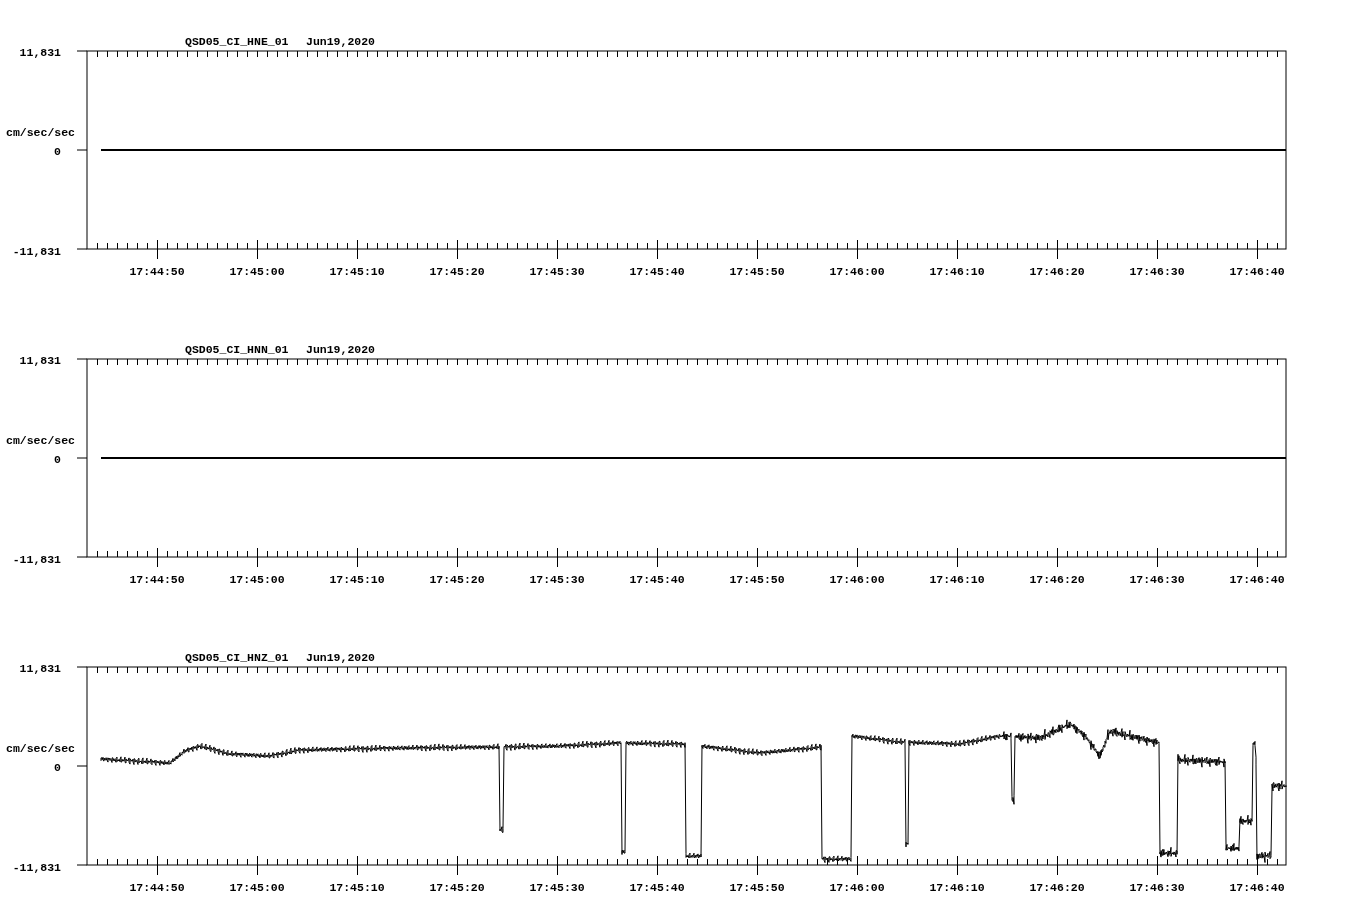 The height and width of the screenshot is (924, 1358). What do you see at coordinates (237, 41) in the screenshot?
I see `station-title: QSD05_CI_HNE_01` at bounding box center [237, 41].